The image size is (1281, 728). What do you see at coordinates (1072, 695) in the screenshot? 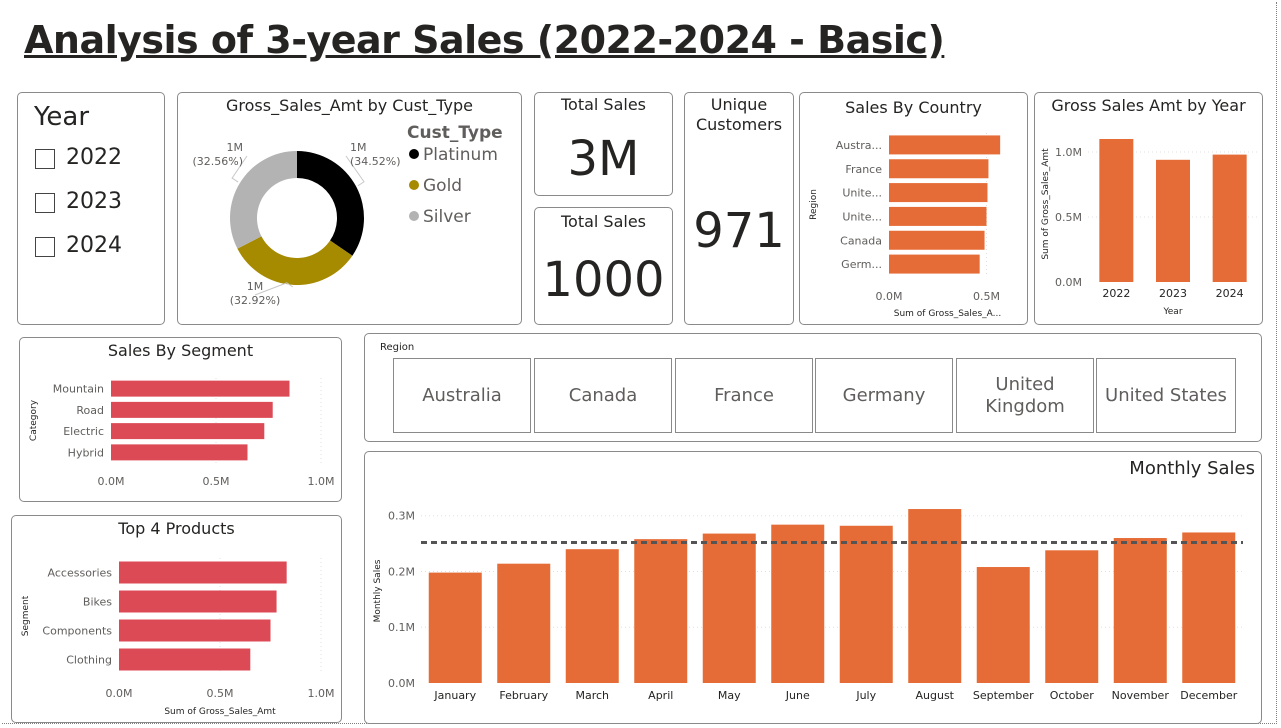
I see `x-tick-label: October` at bounding box center [1072, 695].